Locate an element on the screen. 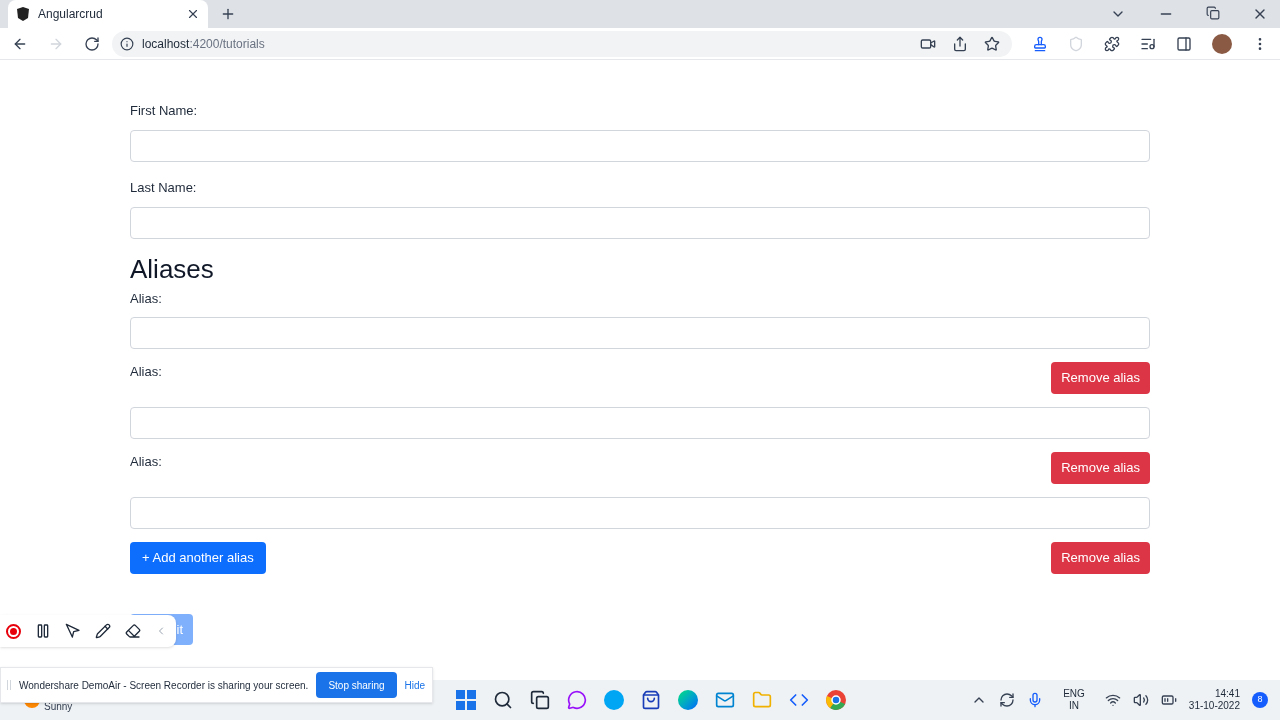 This screenshot has width=1280, height=720. info-icon is located at coordinates (127, 43).